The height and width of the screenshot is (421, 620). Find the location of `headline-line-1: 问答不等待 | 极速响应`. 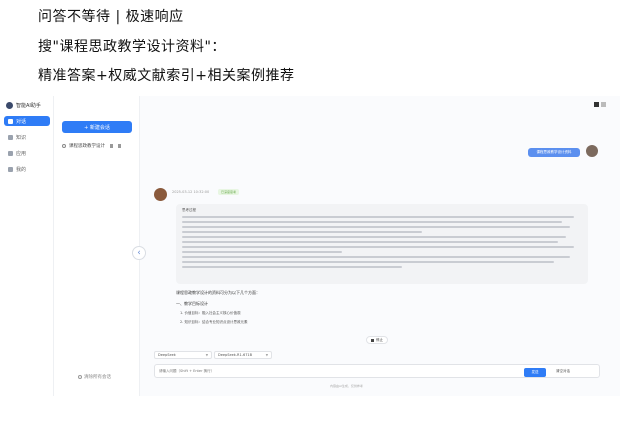

headline-line-1: 问答不等待 | 极速响应 is located at coordinates (111, 17).